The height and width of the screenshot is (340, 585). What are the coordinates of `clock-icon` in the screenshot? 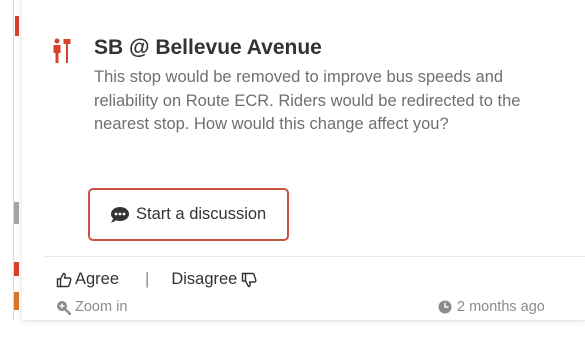 It's located at (445, 307).